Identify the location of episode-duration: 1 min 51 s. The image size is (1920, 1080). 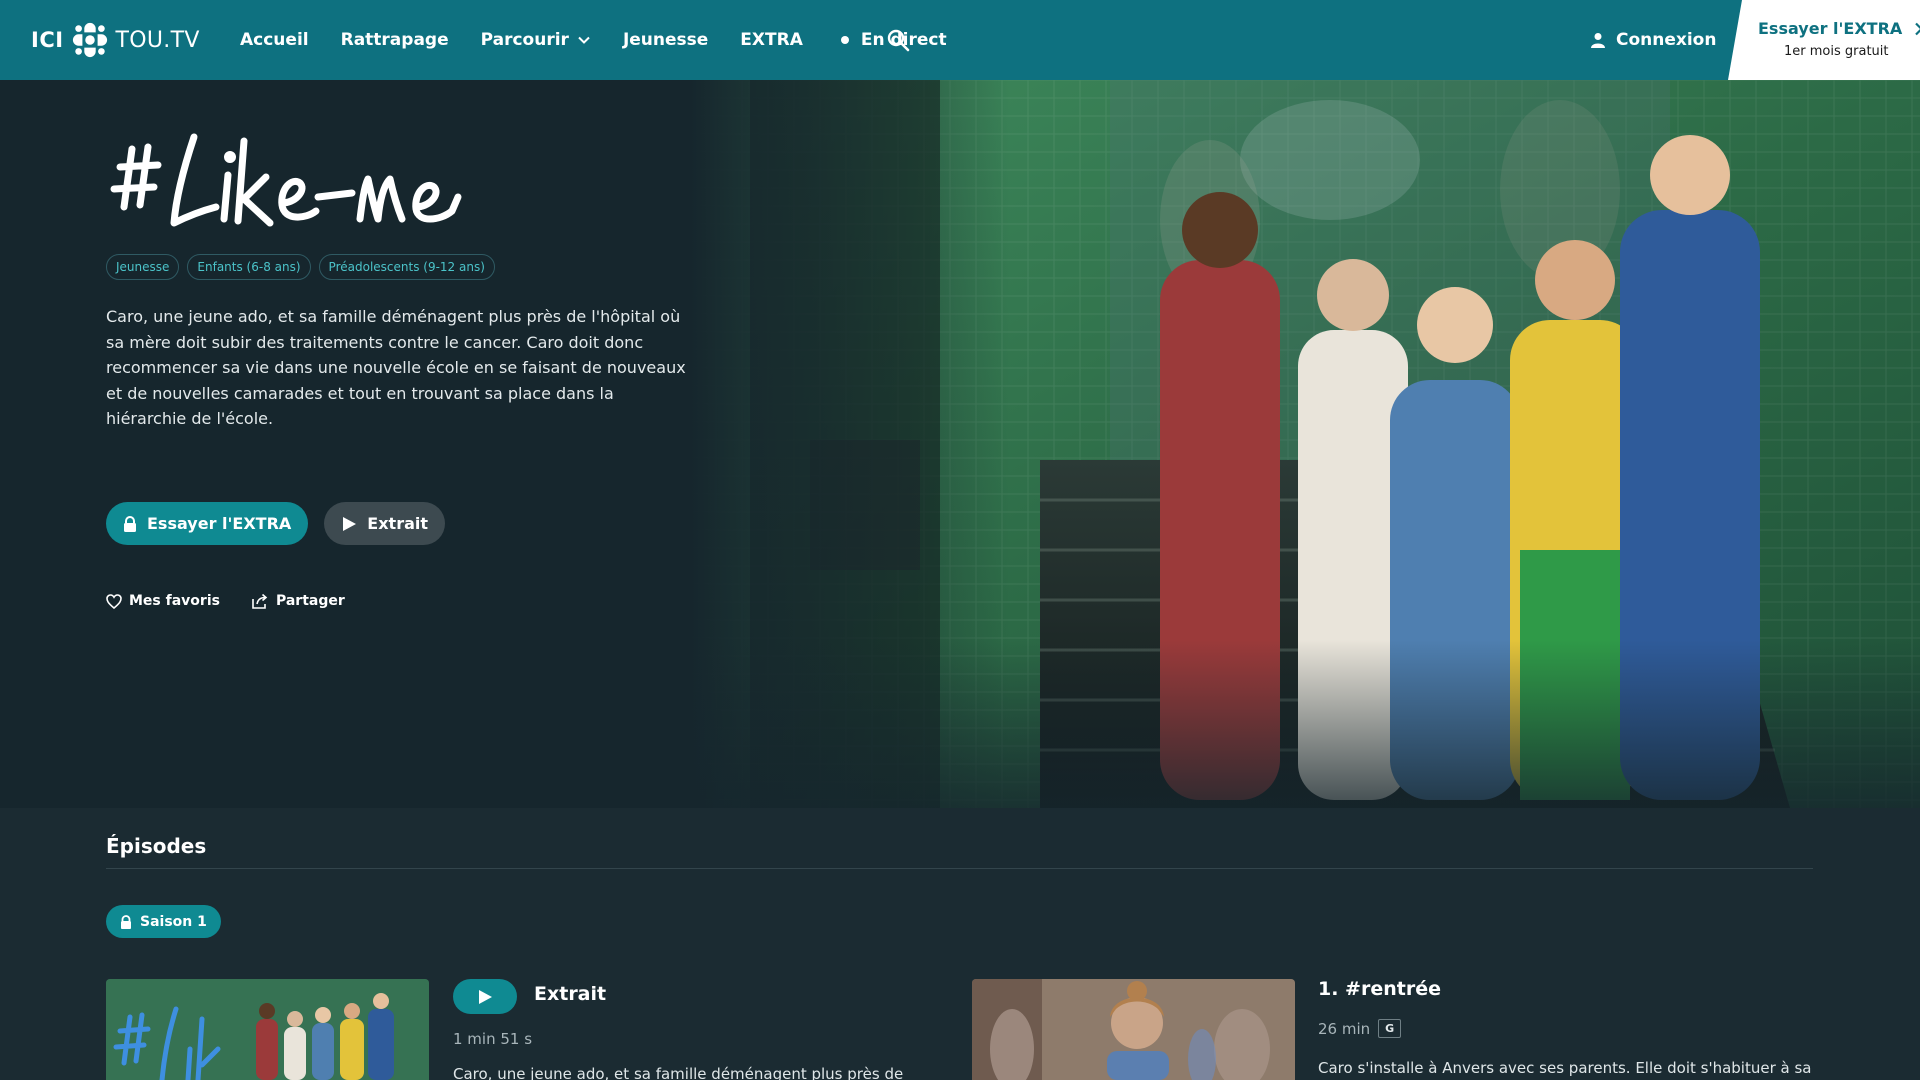
(493, 1039).